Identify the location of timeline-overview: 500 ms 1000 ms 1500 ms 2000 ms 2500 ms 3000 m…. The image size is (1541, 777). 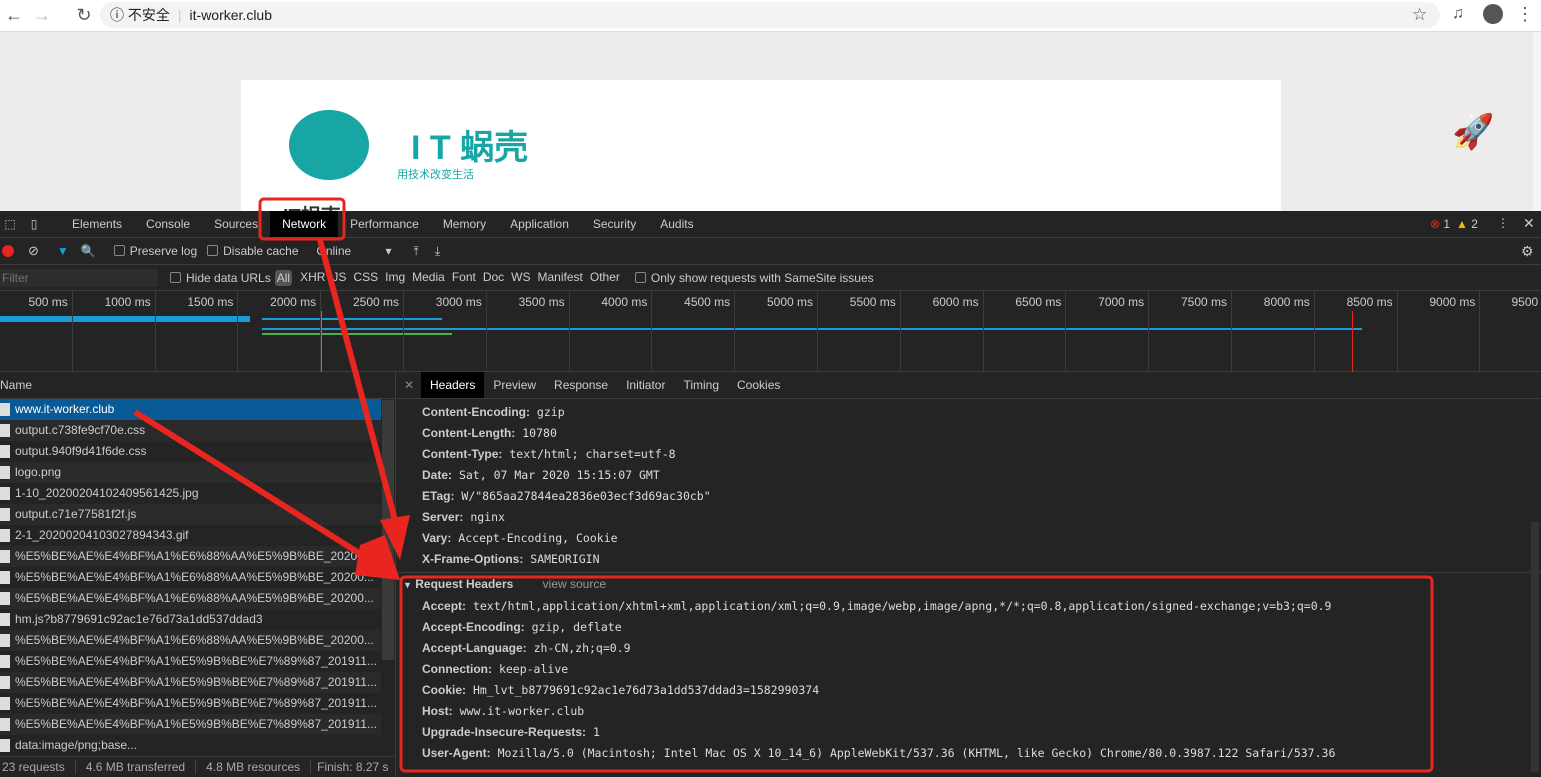
(770, 331).